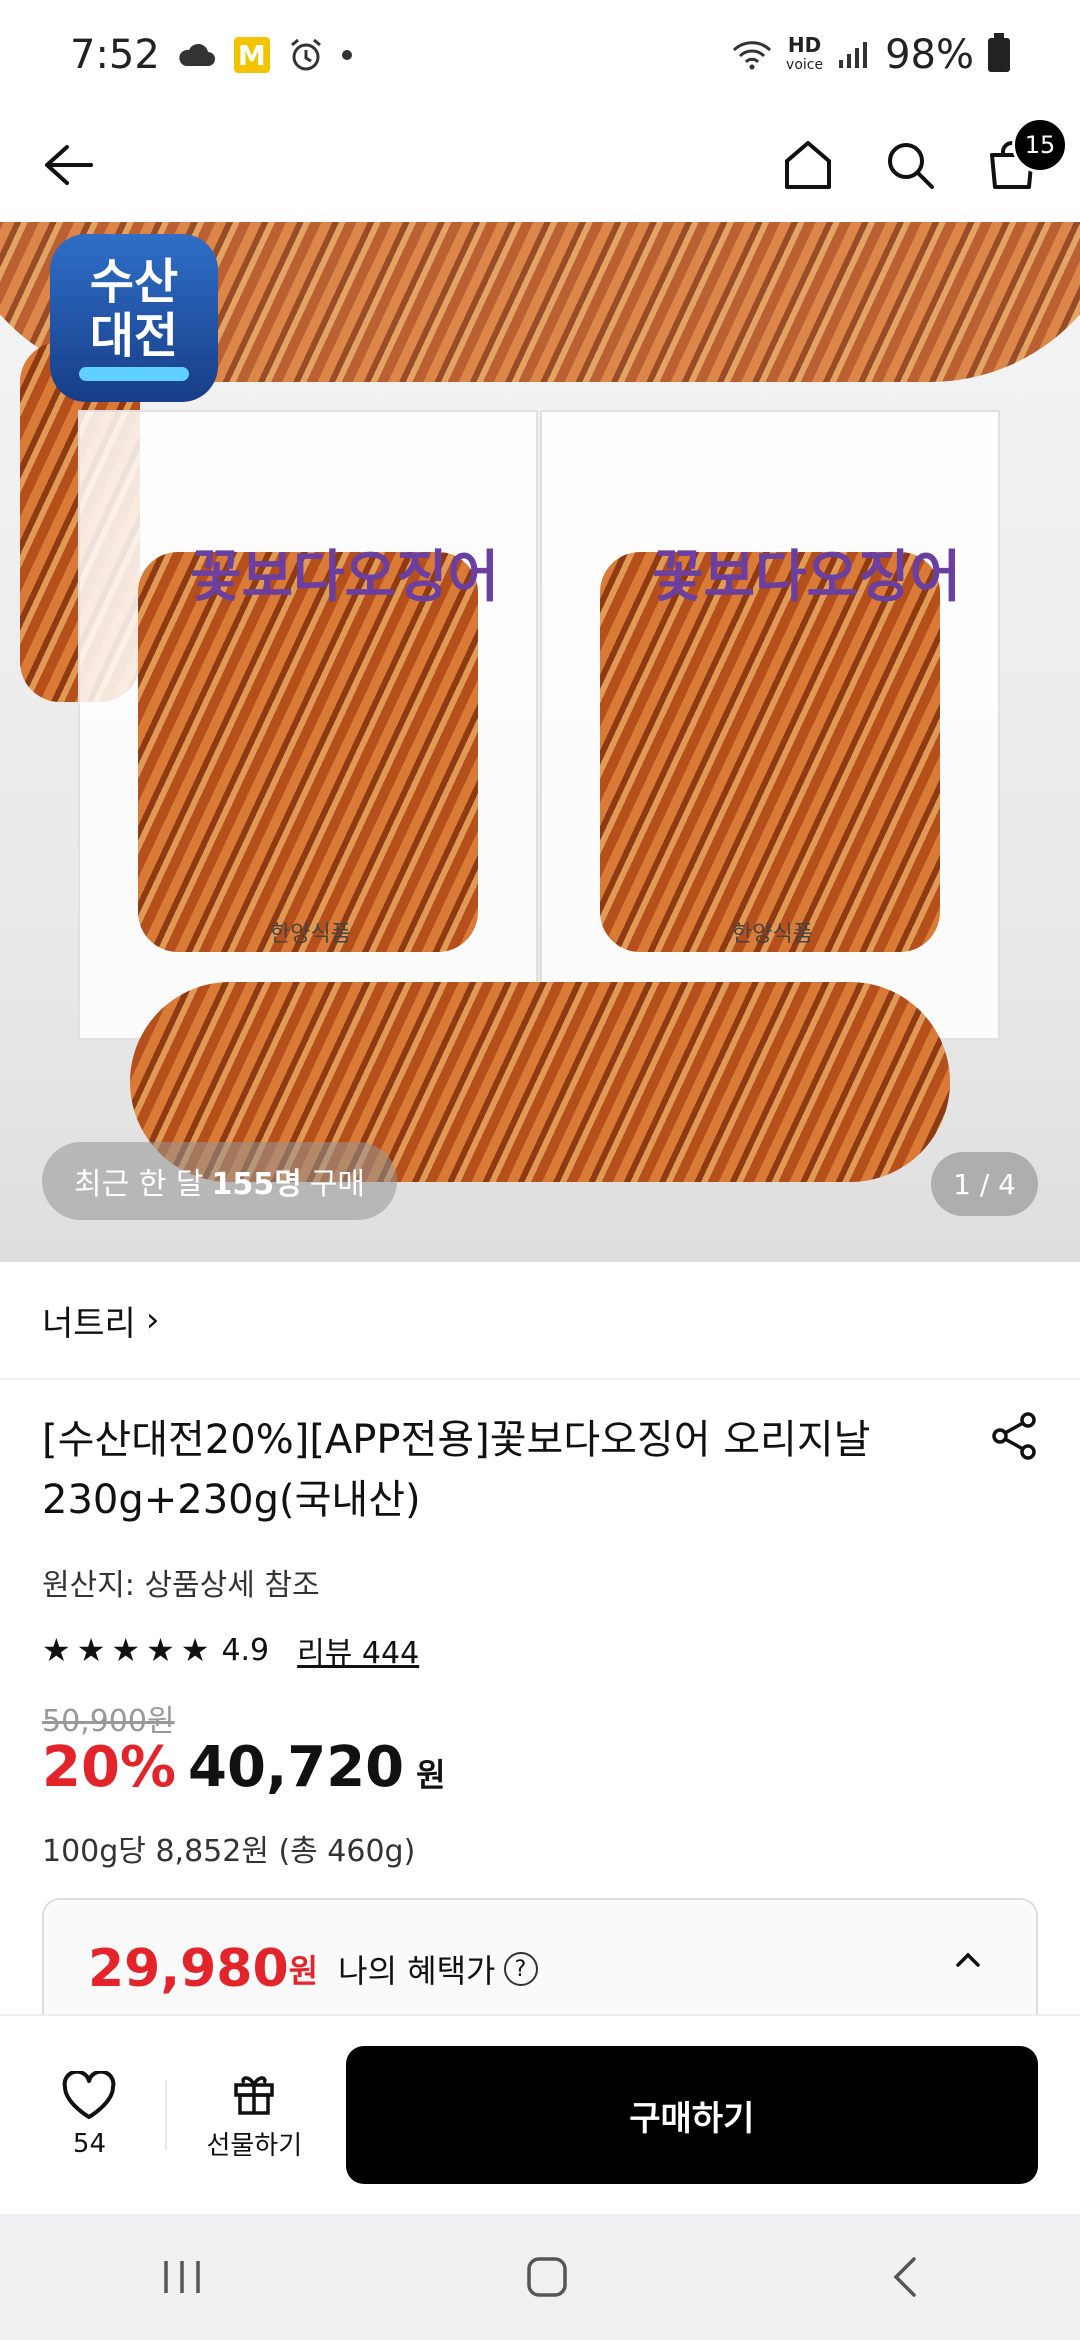 This screenshot has height=2340, width=1080. I want to click on bag-maker-label: 한양식품, so click(310, 934).